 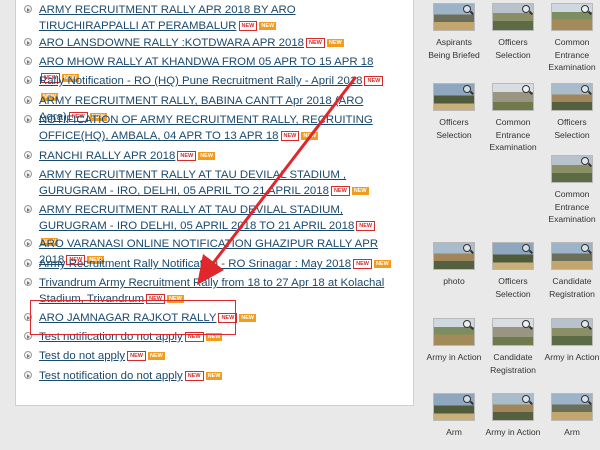 I want to click on notification-link: RANCHI RALLY APR 2018 NEW NEW, so click(x=215, y=156).